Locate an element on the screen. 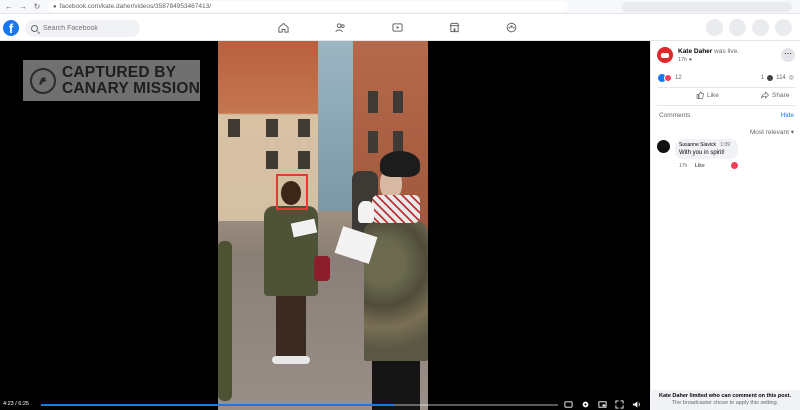 The image size is (800, 410). commenter-avatar is located at coordinates (663, 146).